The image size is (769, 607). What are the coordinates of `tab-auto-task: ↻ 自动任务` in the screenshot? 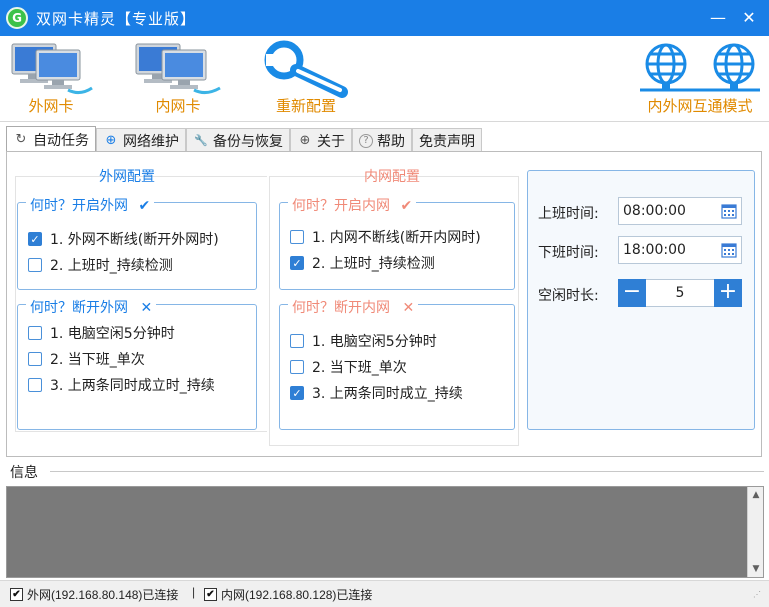 It's located at (51, 139).